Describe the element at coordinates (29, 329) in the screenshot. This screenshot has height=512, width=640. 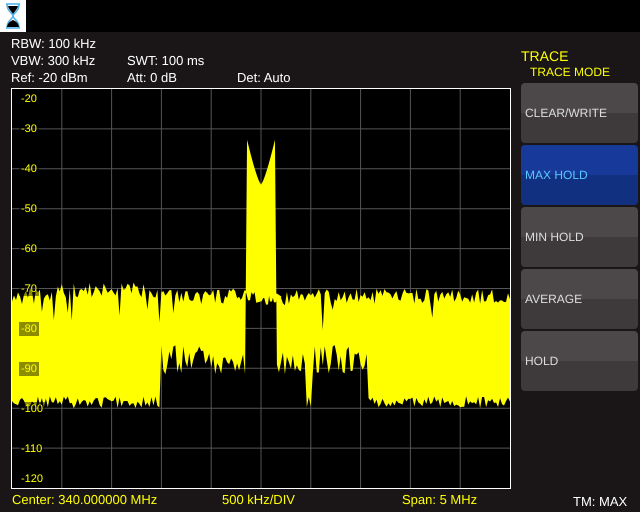
I see `y-axis-label: -80` at that location.